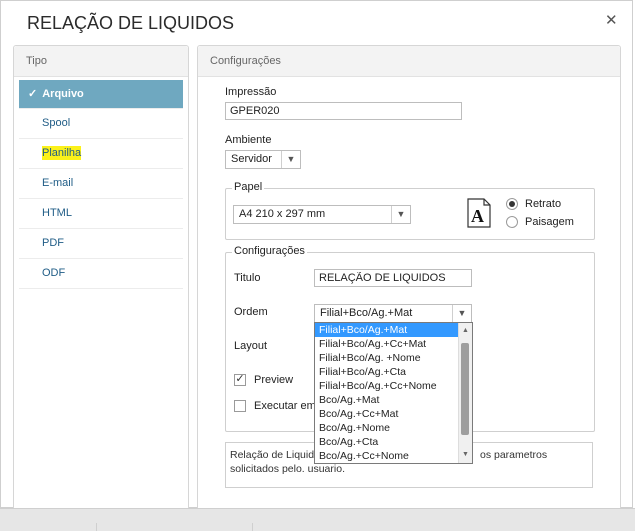 This screenshot has height=531, width=635. What do you see at coordinates (56, 123) in the screenshot?
I see `tipo-item-label: Spool` at bounding box center [56, 123].